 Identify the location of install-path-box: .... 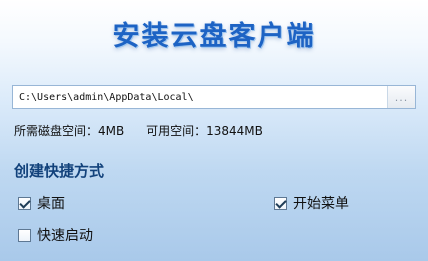
(214, 97).